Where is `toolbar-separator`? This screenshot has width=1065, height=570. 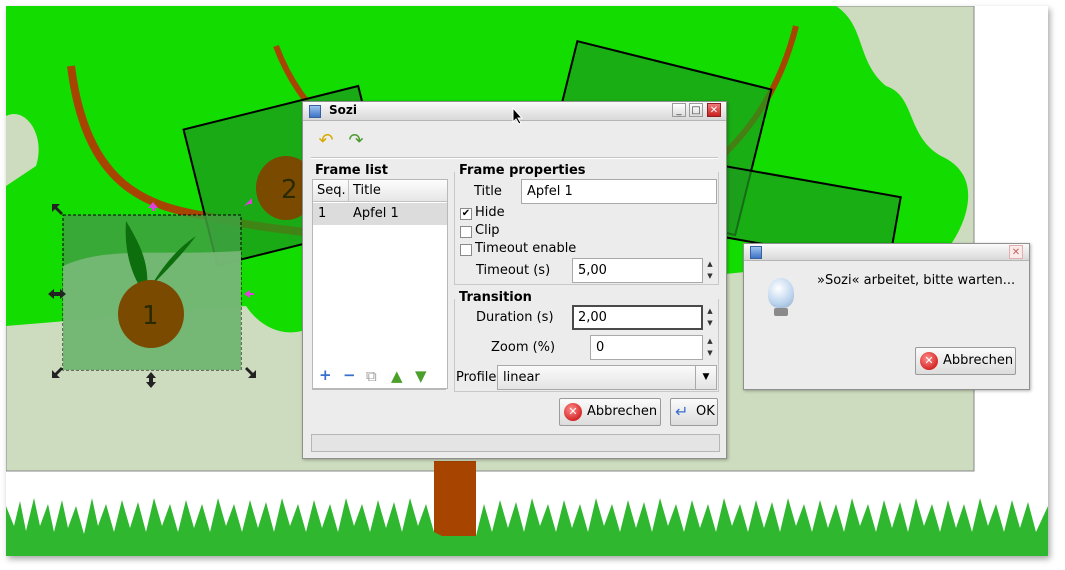 toolbar-separator is located at coordinates (514, 158).